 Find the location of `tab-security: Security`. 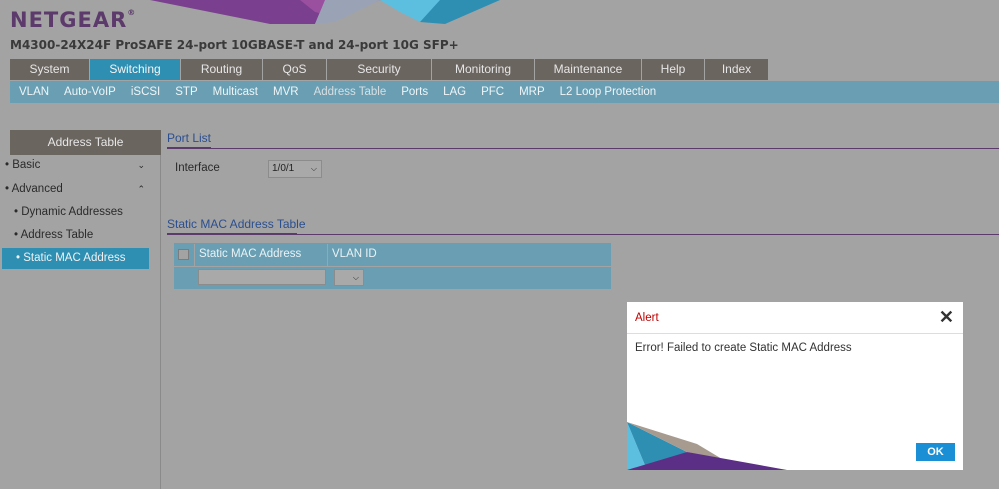

tab-security: Security is located at coordinates (379, 69).